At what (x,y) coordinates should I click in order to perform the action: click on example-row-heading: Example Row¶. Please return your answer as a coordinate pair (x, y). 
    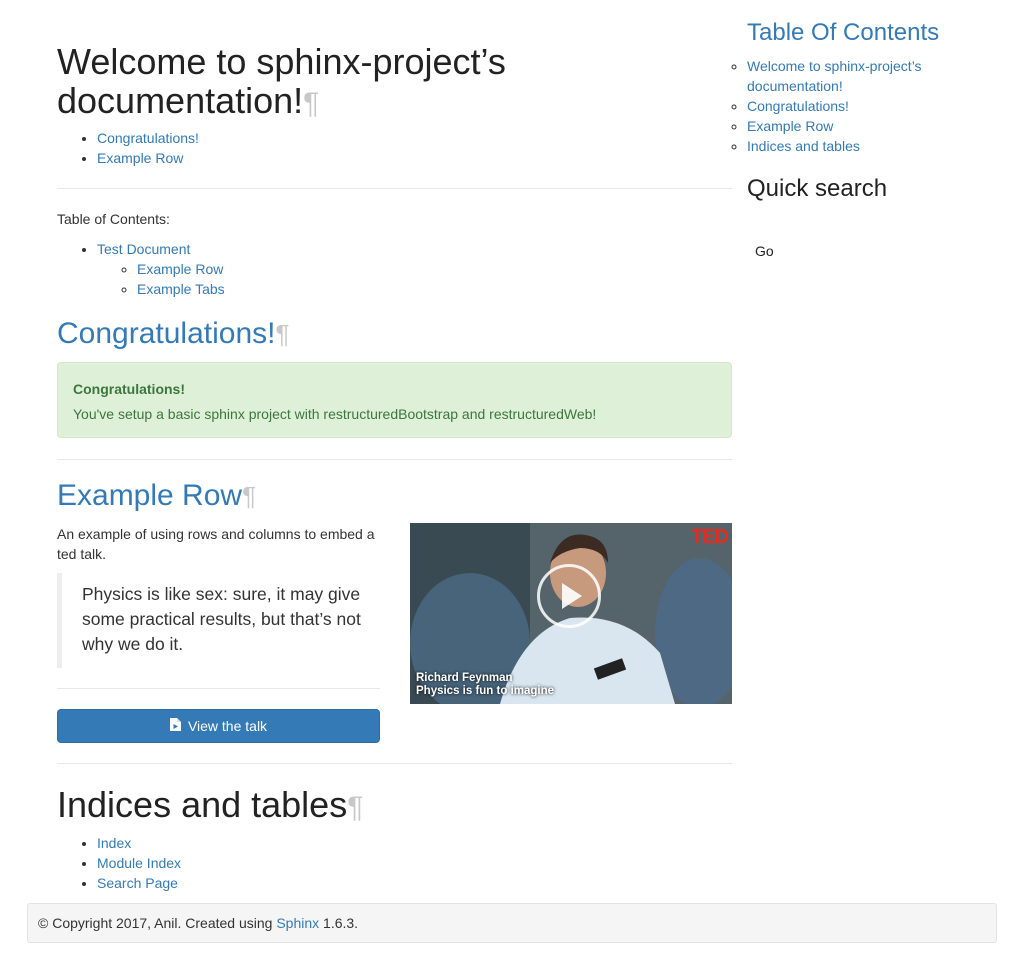
    Looking at the image, I should click on (156, 496).